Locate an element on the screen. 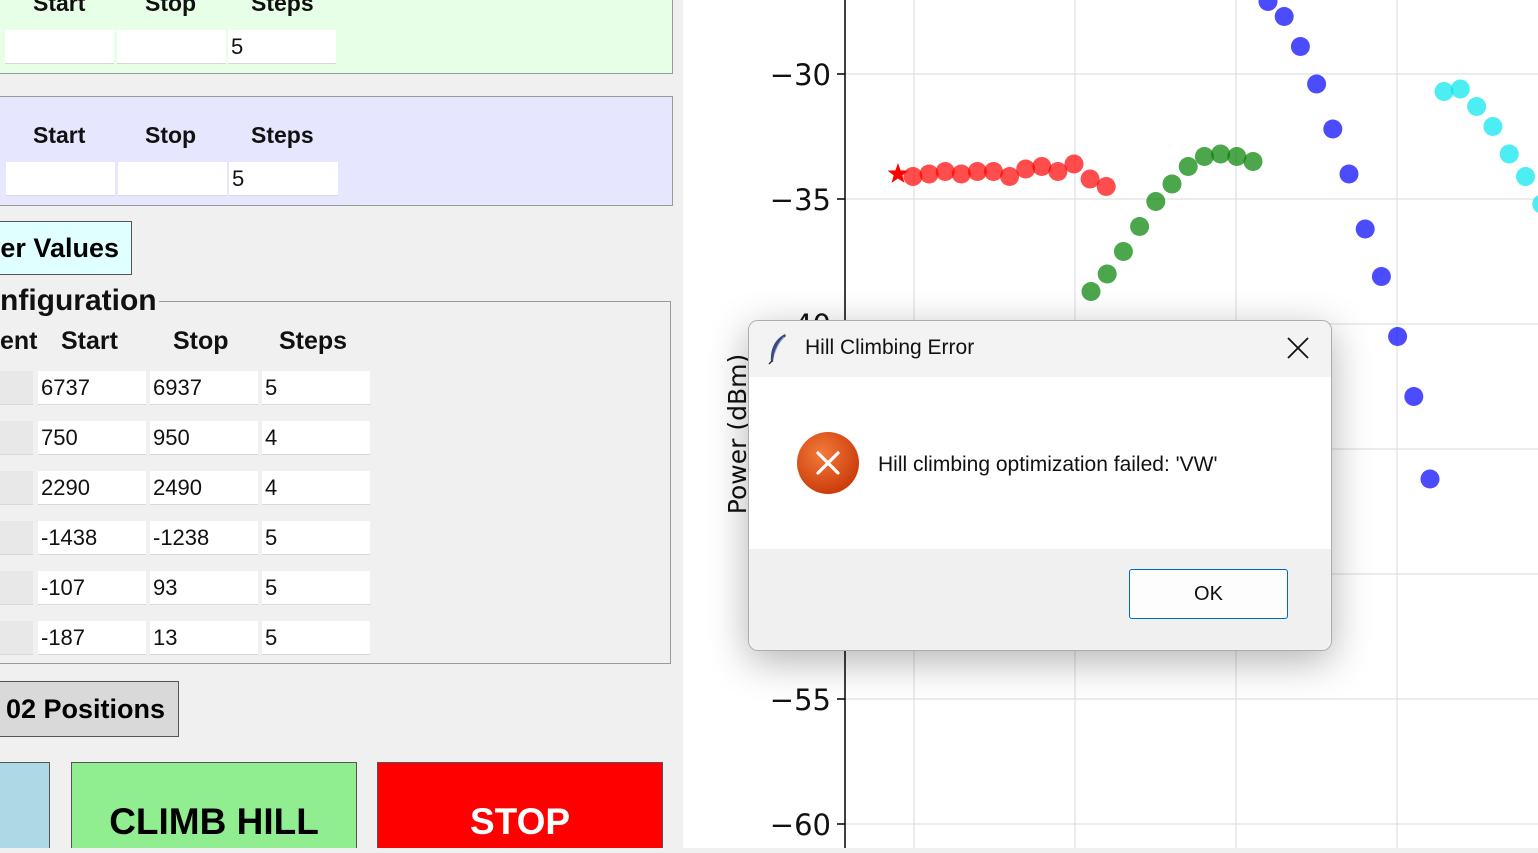 The image size is (1538, 853). green-start-input is located at coordinates (59, 47).